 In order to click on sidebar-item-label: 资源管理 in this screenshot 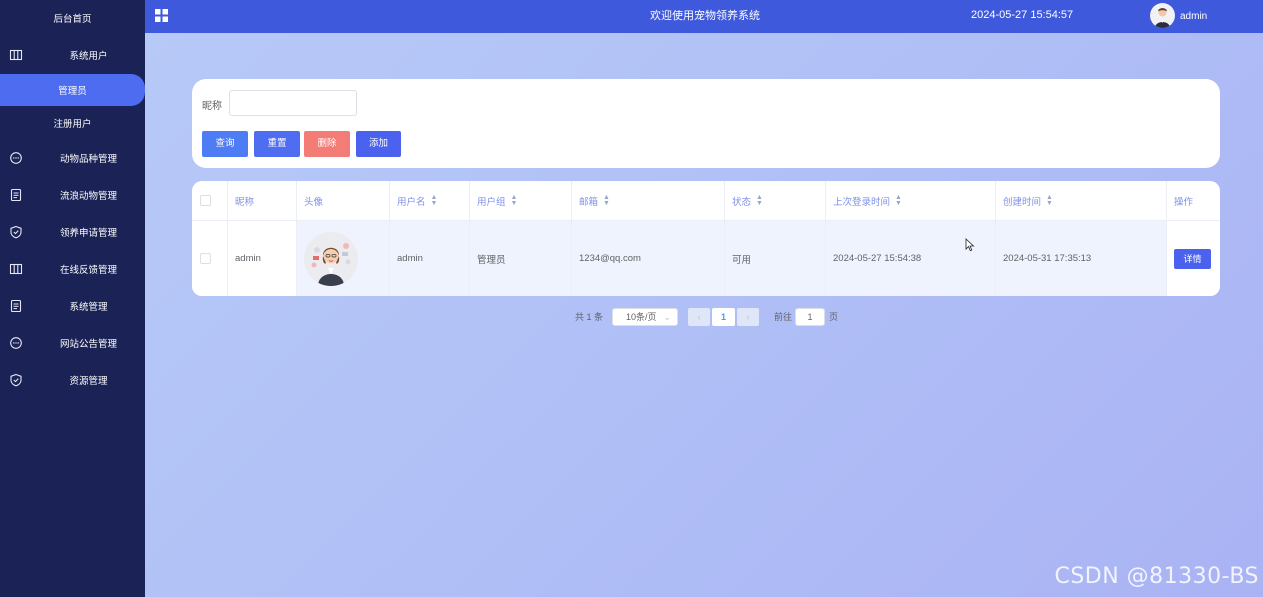, I will do `click(88, 381)`.